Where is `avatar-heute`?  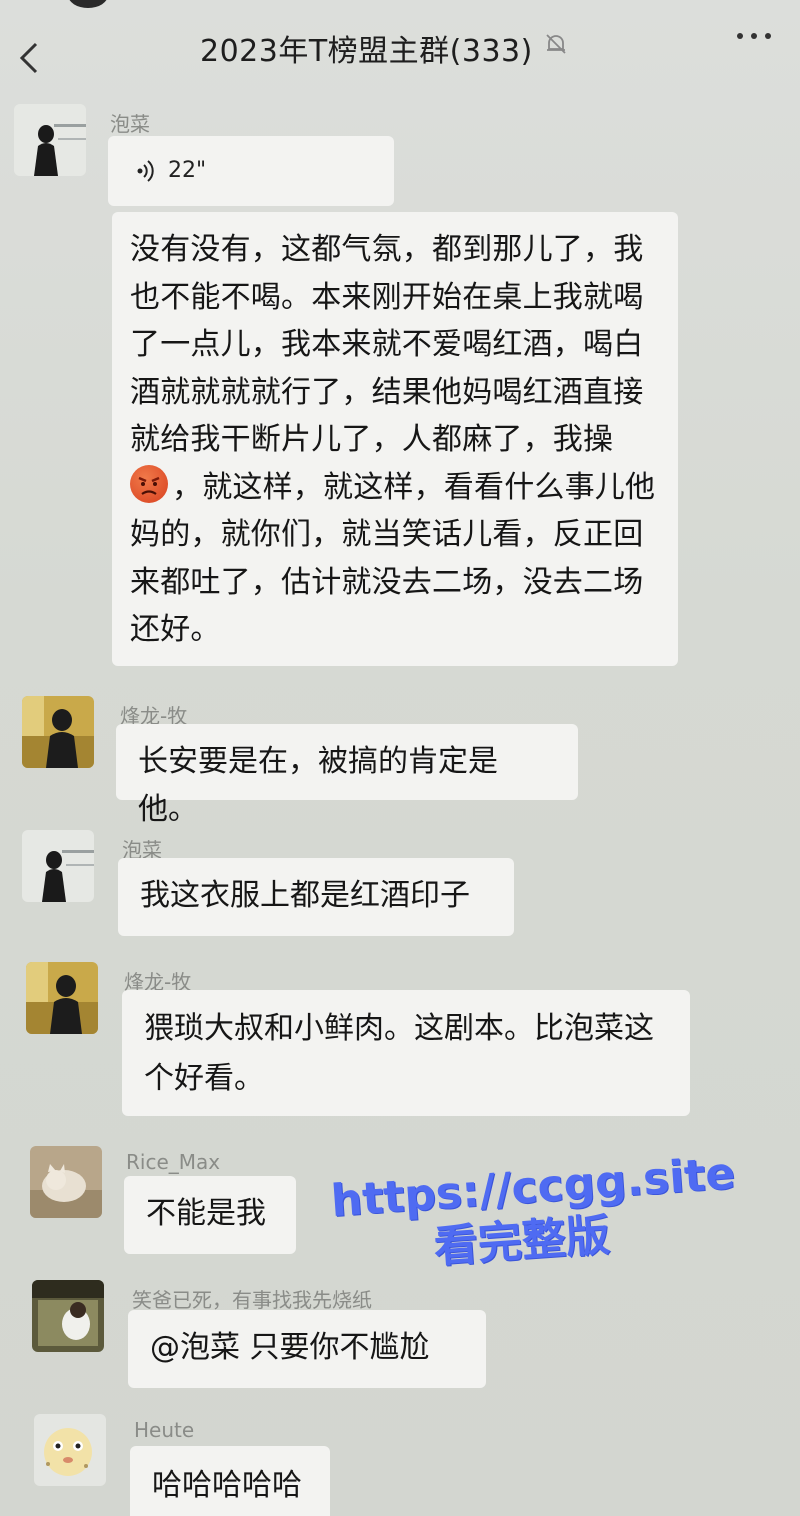 avatar-heute is located at coordinates (70, 1450).